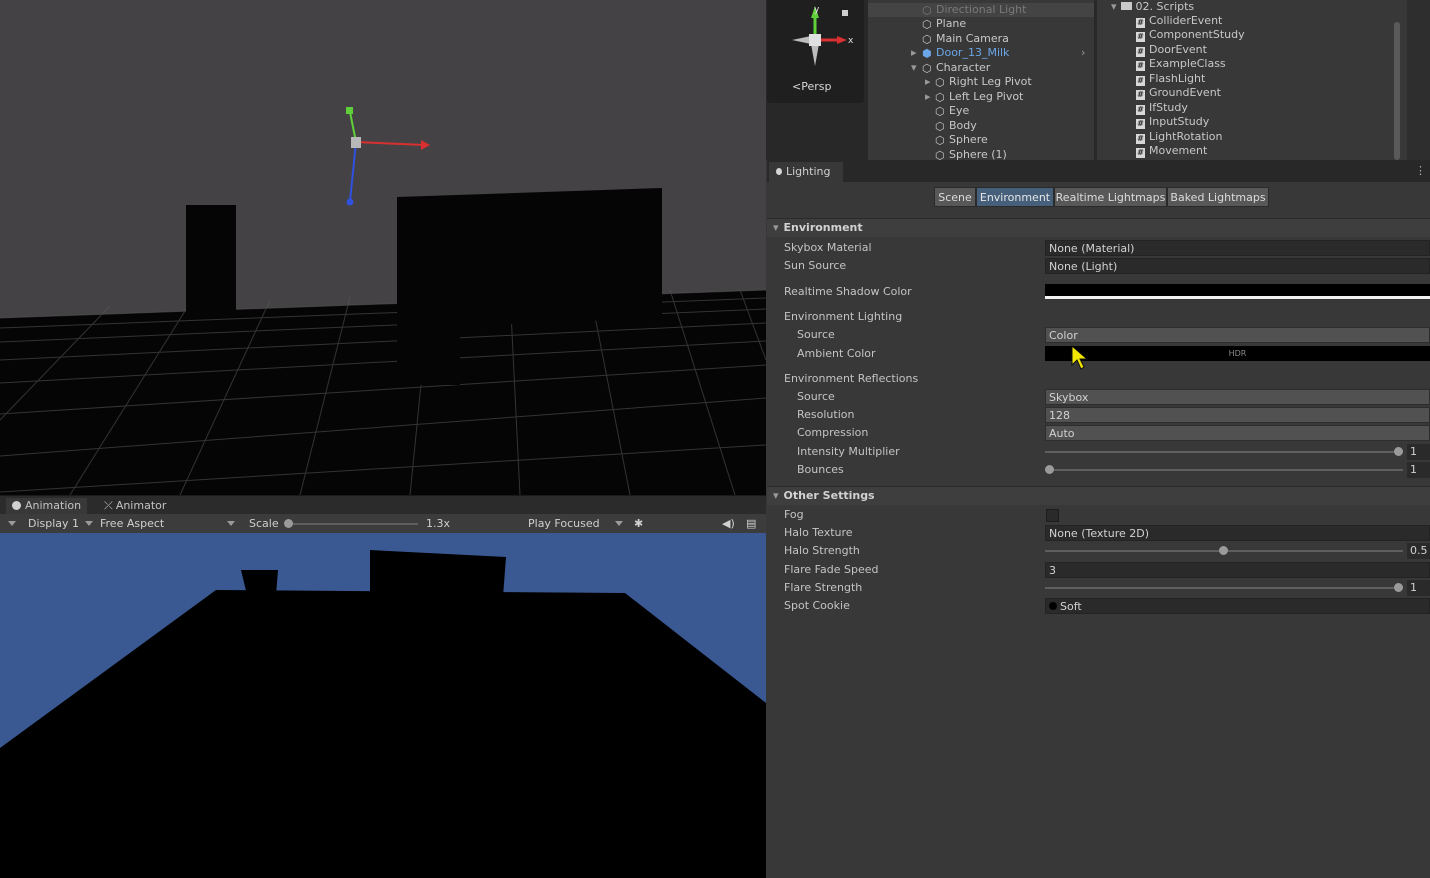 The image size is (1430, 878). Describe the element at coordinates (1398, 451) in the screenshot. I see `intensity-slider-knob` at that location.